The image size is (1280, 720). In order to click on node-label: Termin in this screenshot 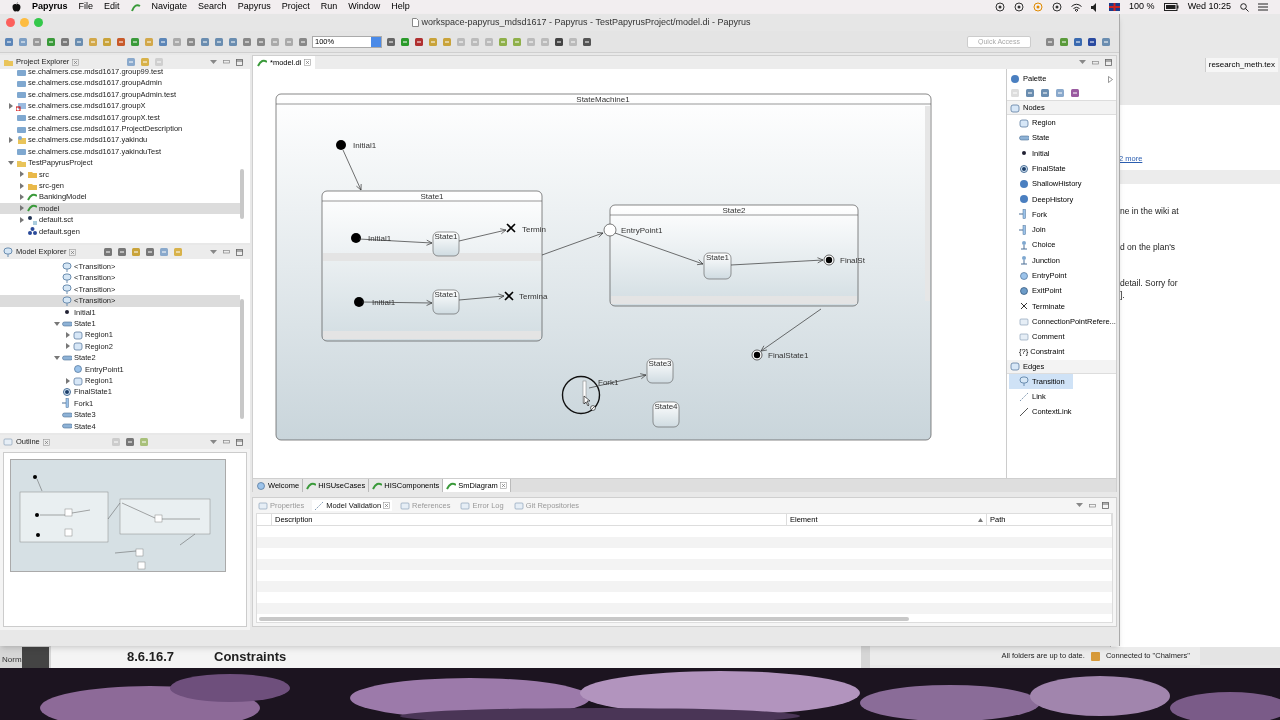, I will do `click(534, 229)`.